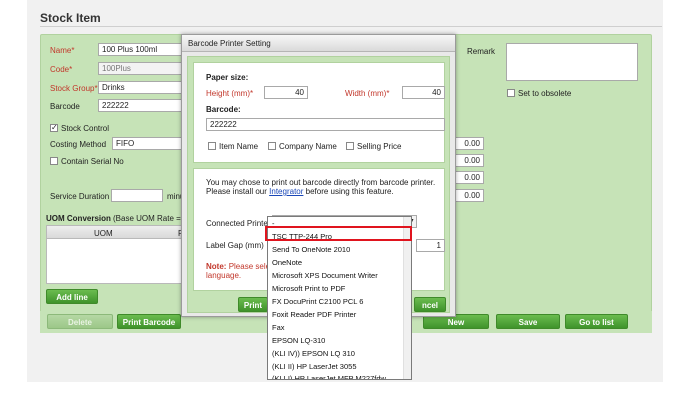 The width and height of the screenshot is (690, 400). Describe the element at coordinates (72, 296) in the screenshot. I see `add-line-button: Add line` at that location.